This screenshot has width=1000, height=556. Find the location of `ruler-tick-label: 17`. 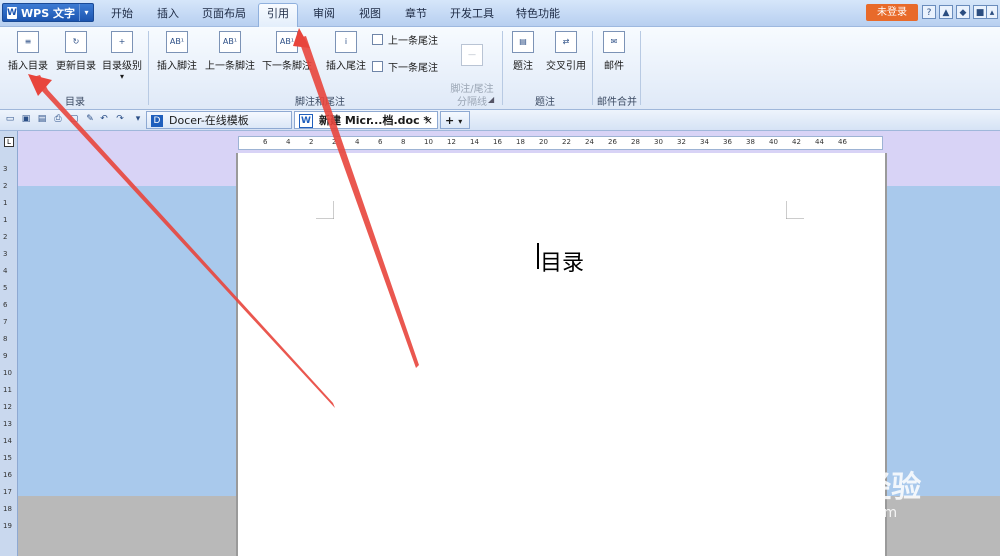

ruler-tick-label: 17 is located at coordinates (7, 492).